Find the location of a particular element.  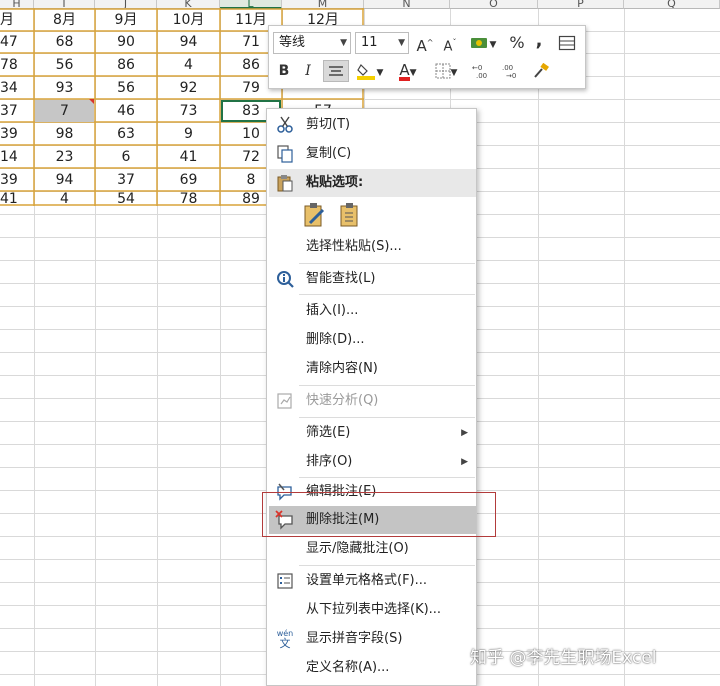

table-cell: 47 is located at coordinates (9, 42).